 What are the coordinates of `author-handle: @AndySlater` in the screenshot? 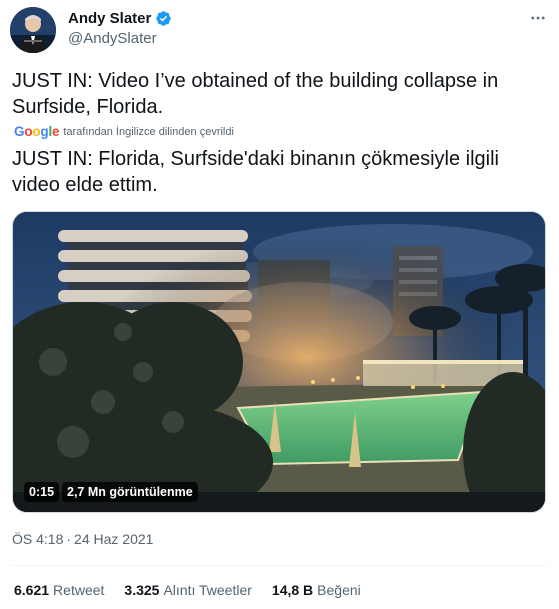 It's located at (112, 38).